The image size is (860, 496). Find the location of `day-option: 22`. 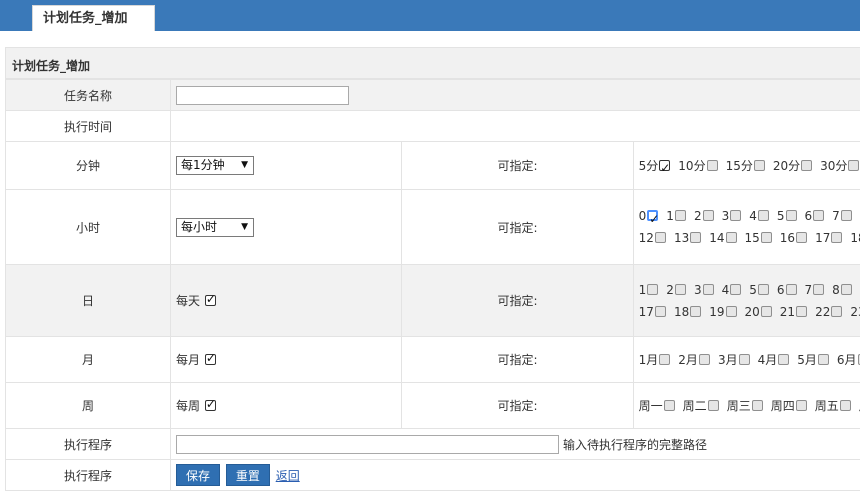

day-option: 22 is located at coordinates (829, 312).